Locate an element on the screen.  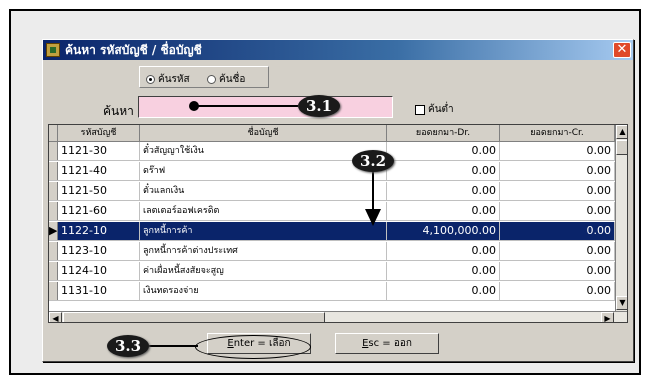
vertical-scrollbar: ▲ ▼ is located at coordinates (621, 218).